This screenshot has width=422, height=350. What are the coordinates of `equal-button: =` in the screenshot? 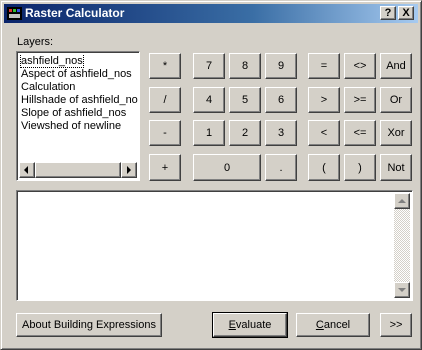 It's located at (324, 66).